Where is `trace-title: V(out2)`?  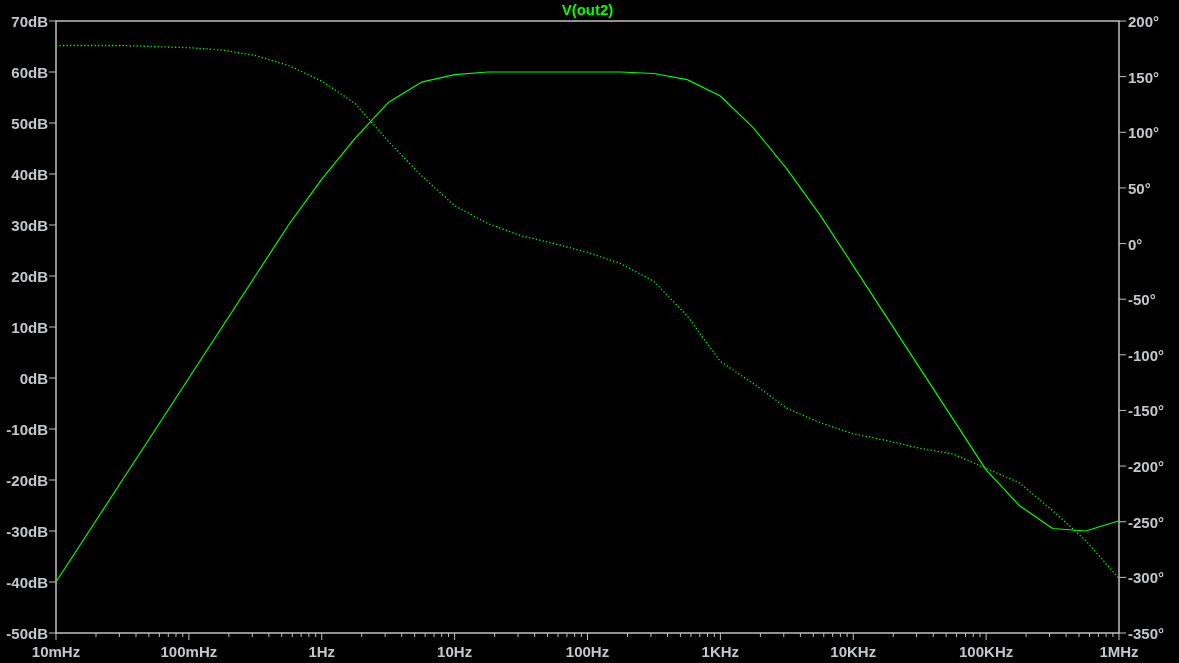
trace-title: V(out2) is located at coordinates (587, 9).